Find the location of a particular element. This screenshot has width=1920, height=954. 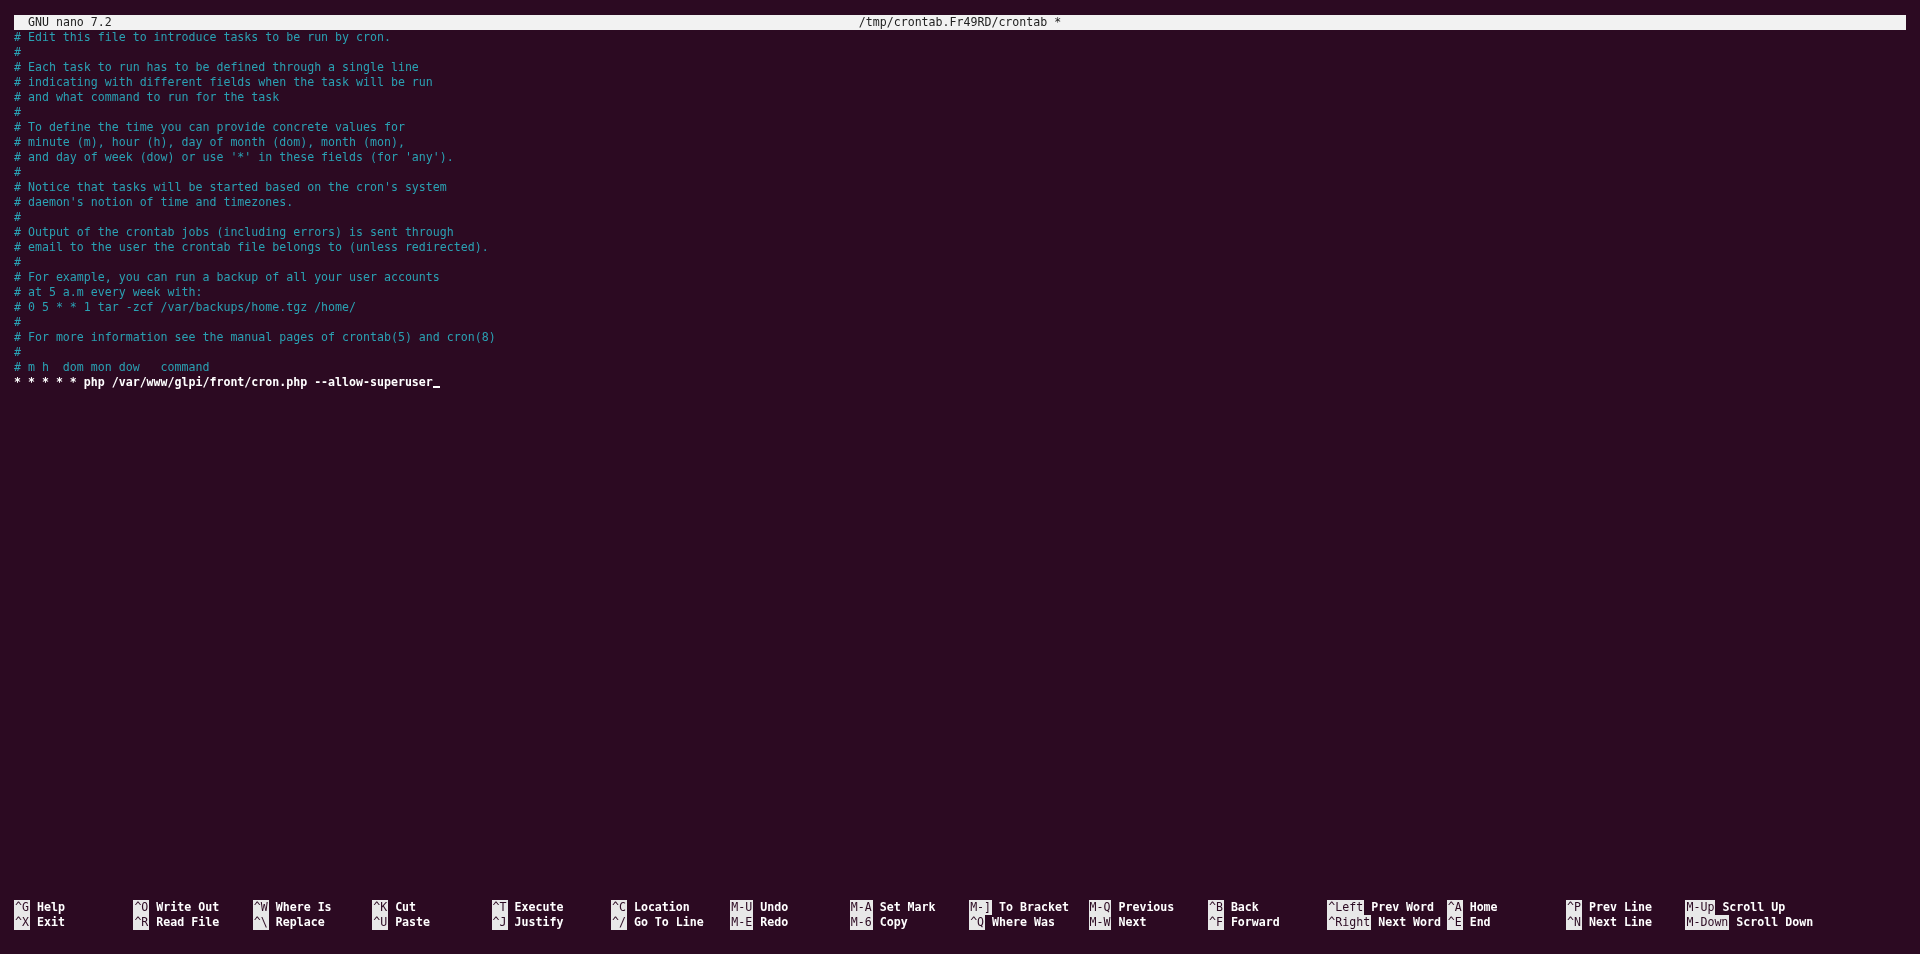

shortcut-key: ^R is located at coordinates (141, 922).